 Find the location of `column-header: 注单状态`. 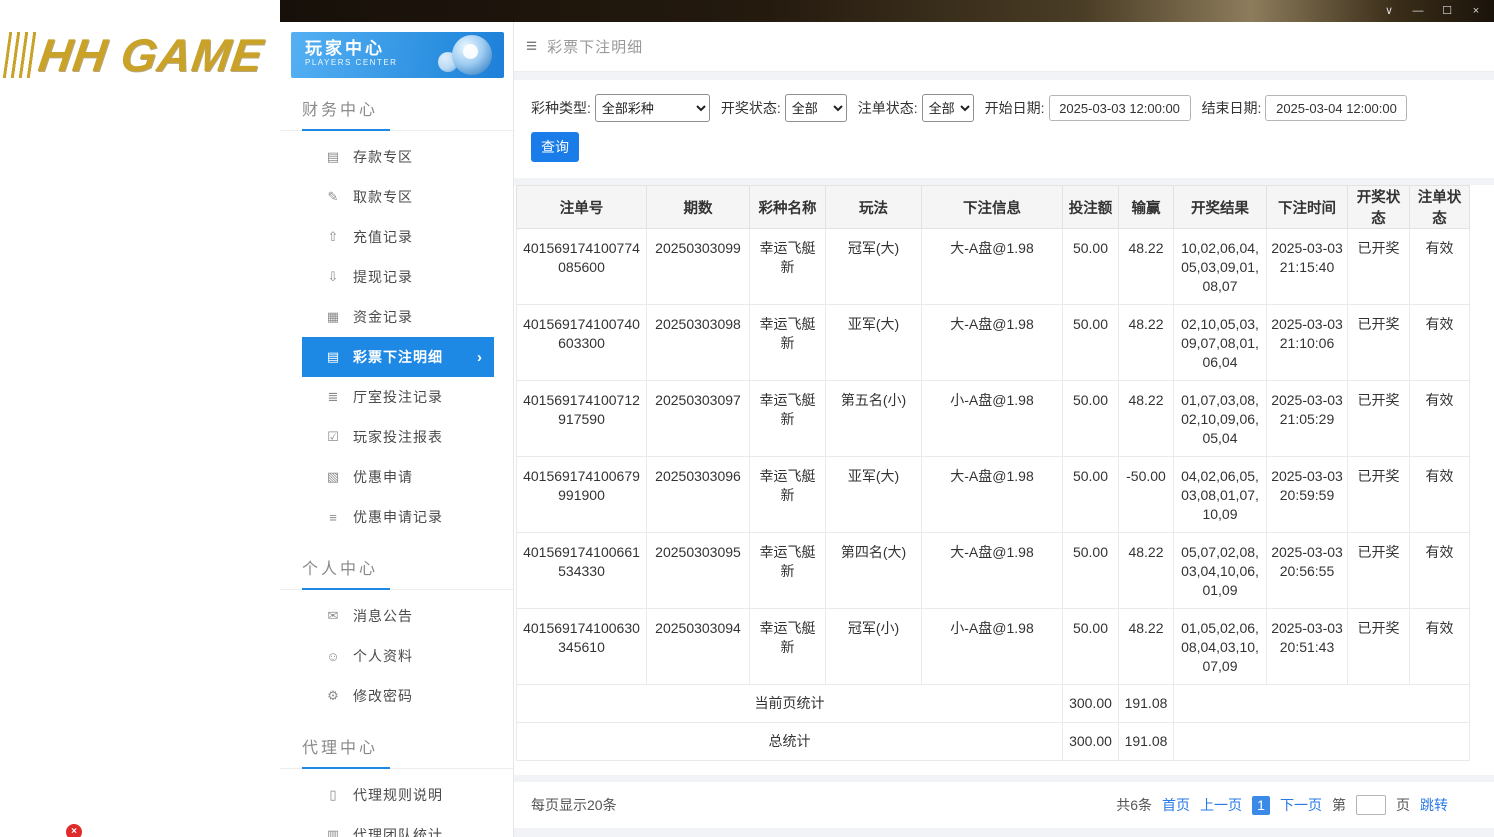

column-header: 注单状态 is located at coordinates (1439, 207).